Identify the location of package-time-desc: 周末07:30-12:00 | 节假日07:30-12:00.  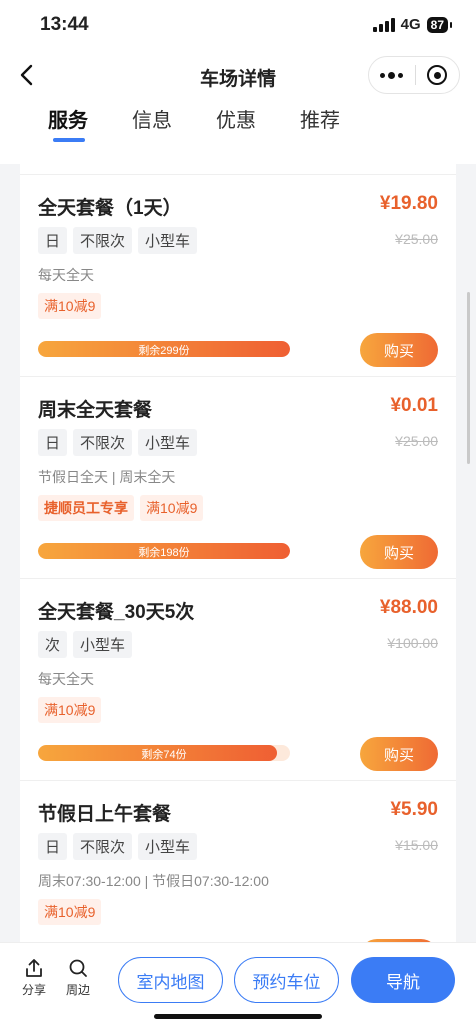
(153, 881).